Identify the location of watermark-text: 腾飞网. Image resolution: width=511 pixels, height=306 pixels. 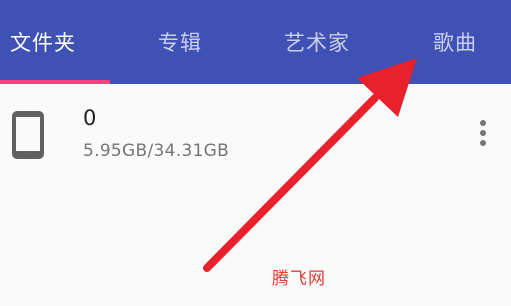
(299, 279).